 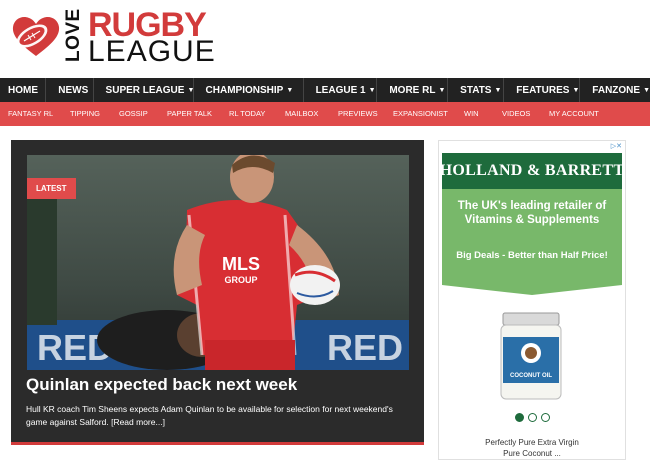 I want to click on nav-label: SUPER LEAGUE, so click(x=145, y=90).